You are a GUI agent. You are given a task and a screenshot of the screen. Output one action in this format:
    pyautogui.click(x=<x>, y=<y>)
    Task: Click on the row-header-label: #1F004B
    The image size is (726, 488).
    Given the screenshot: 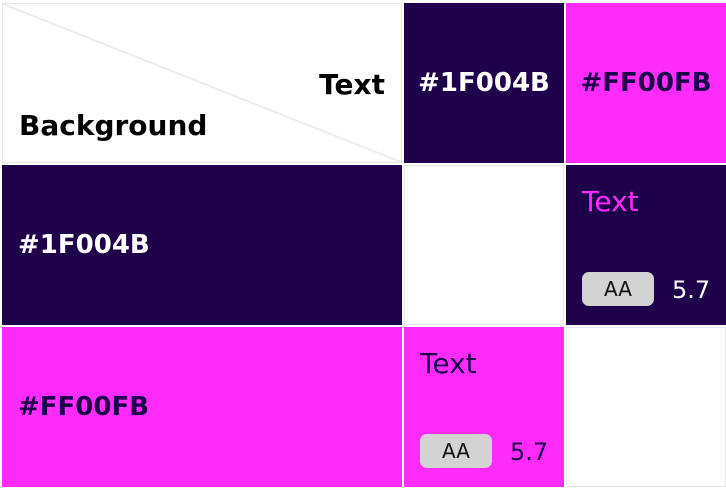 What is the action you would take?
    pyautogui.click(x=84, y=245)
    